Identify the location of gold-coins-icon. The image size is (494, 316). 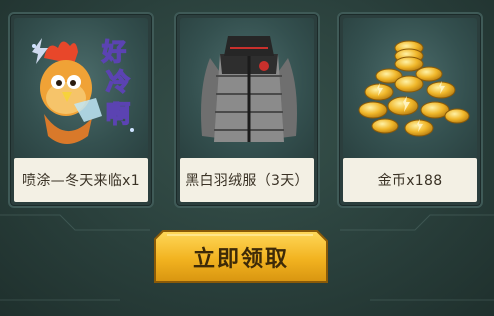
(414, 88).